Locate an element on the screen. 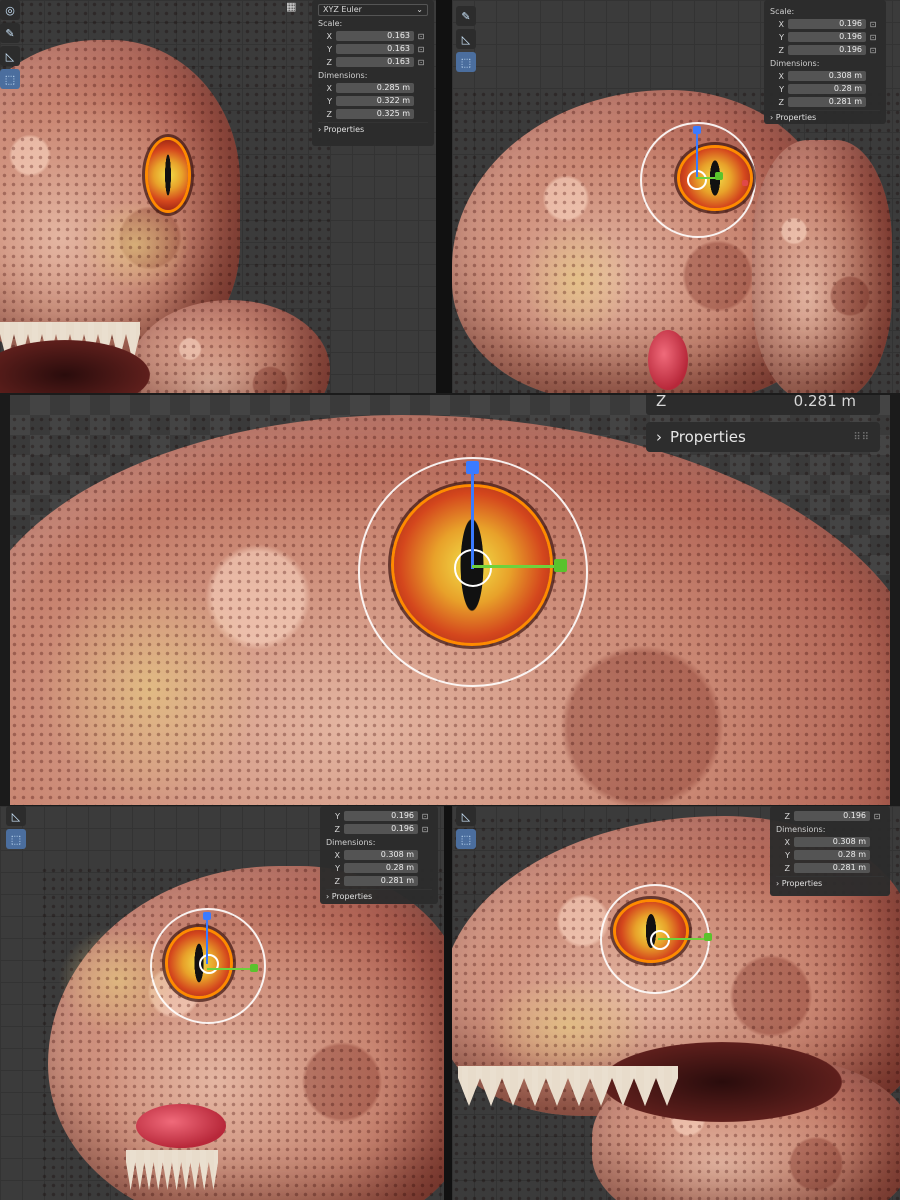  dim-z-row: Z 0.325 m is located at coordinates (373, 114).